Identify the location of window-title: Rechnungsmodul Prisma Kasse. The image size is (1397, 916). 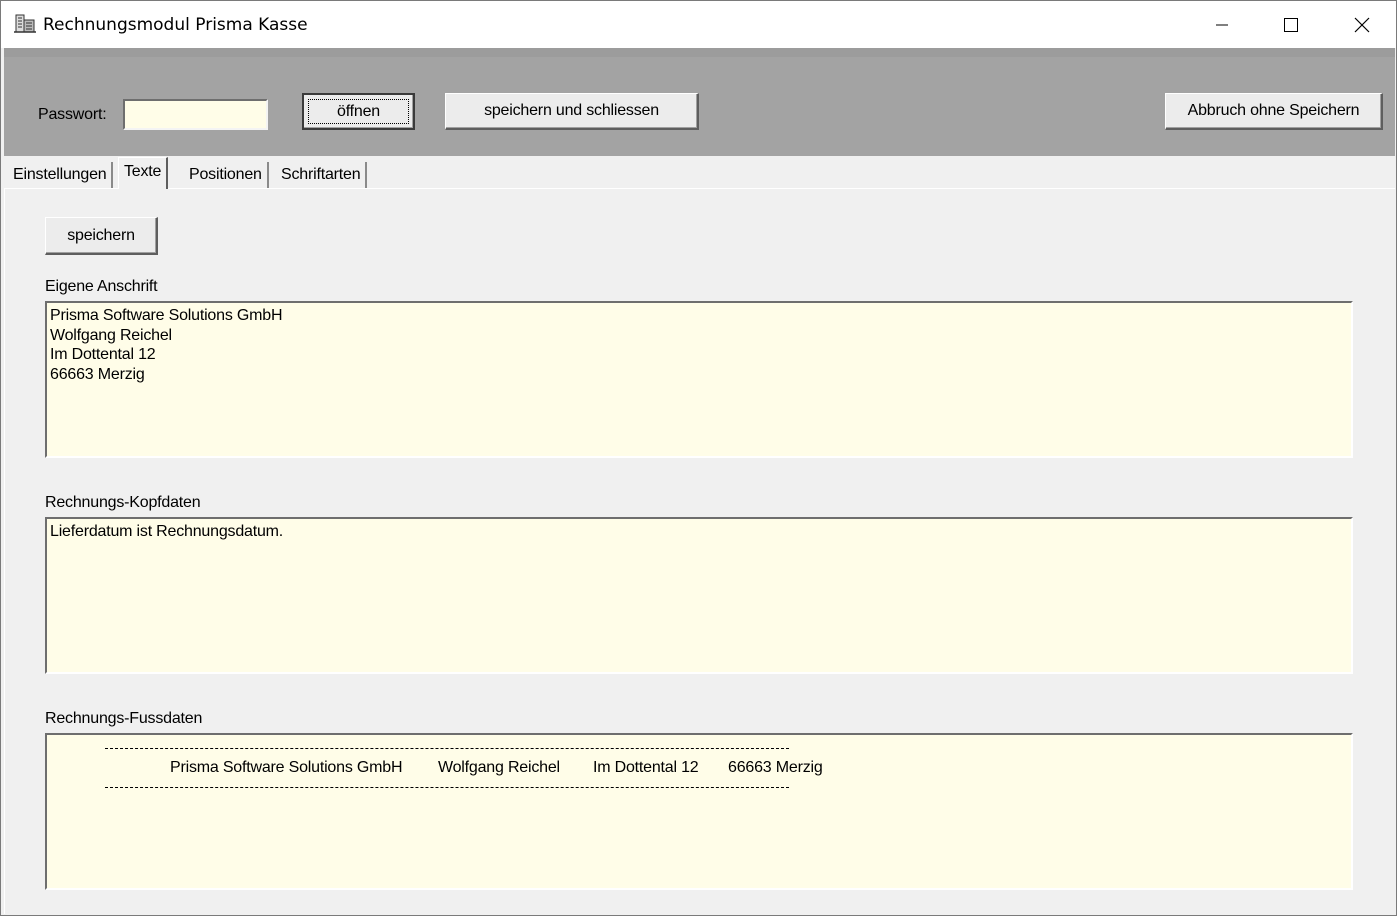
(175, 25).